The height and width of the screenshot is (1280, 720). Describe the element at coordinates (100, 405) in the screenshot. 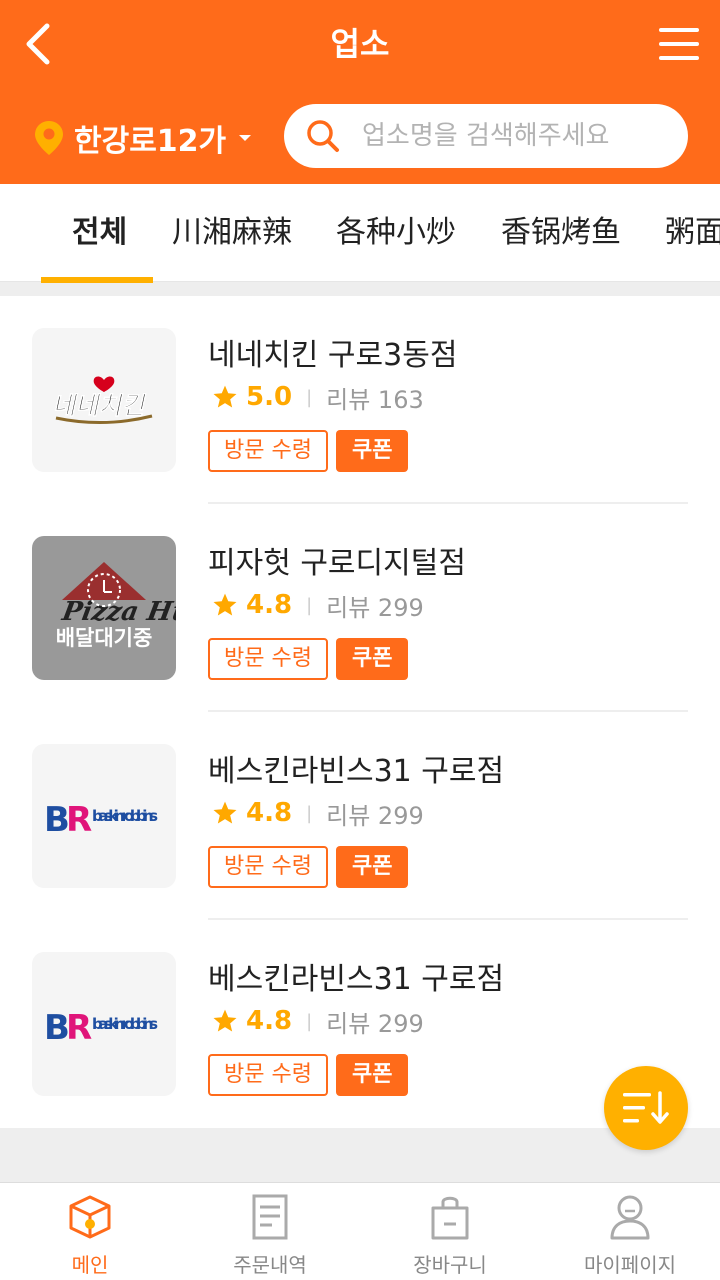

I see `svg-text: 네네치킨` at that location.